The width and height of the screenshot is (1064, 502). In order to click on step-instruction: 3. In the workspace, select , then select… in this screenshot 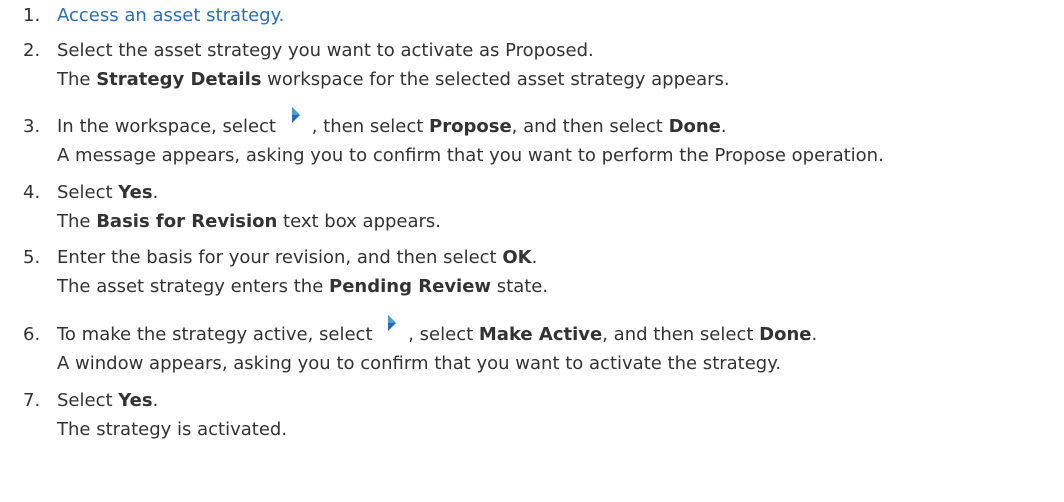, I will do `click(543, 124)`.